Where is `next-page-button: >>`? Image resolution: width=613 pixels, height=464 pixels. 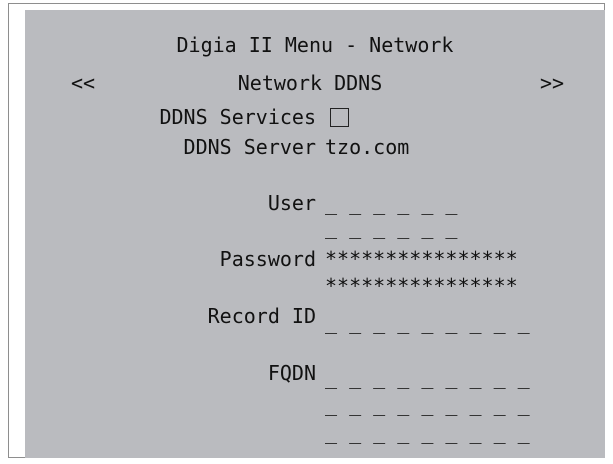 next-page-button: >> is located at coordinates (552, 83).